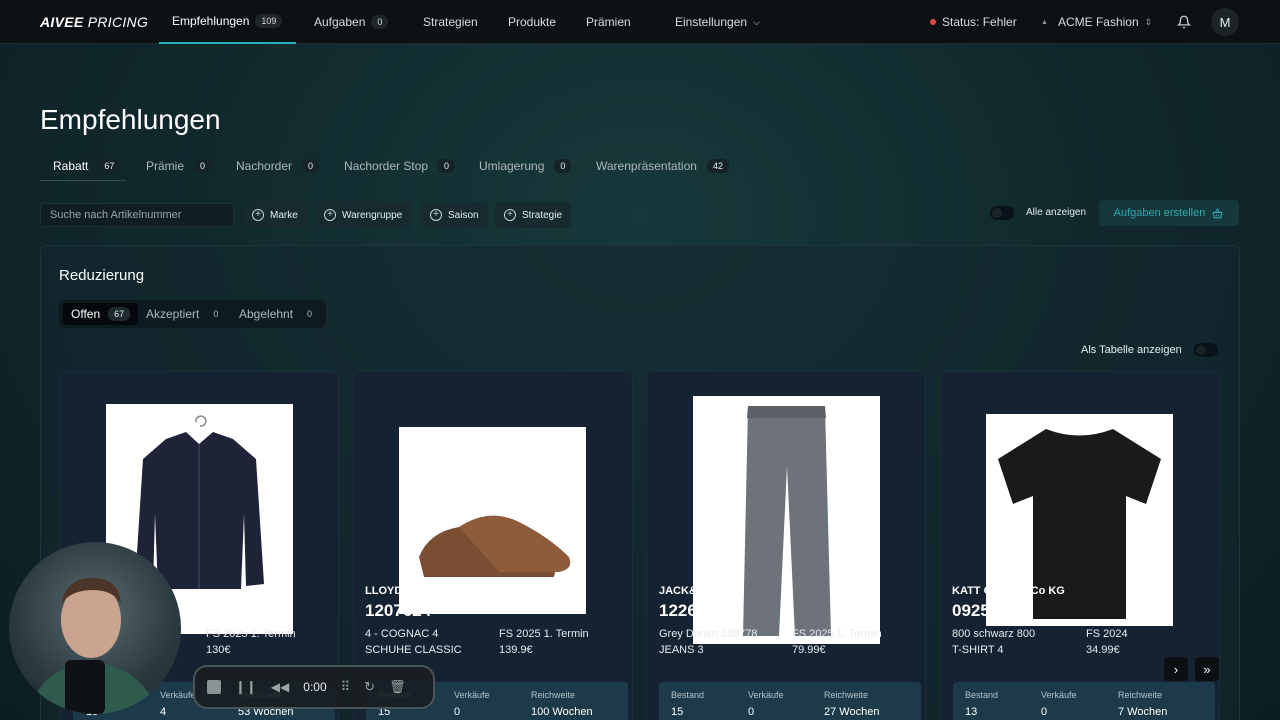  What do you see at coordinates (218, 650) in the screenshot?
I see `product-price: 130€` at bounding box center [218, 650].